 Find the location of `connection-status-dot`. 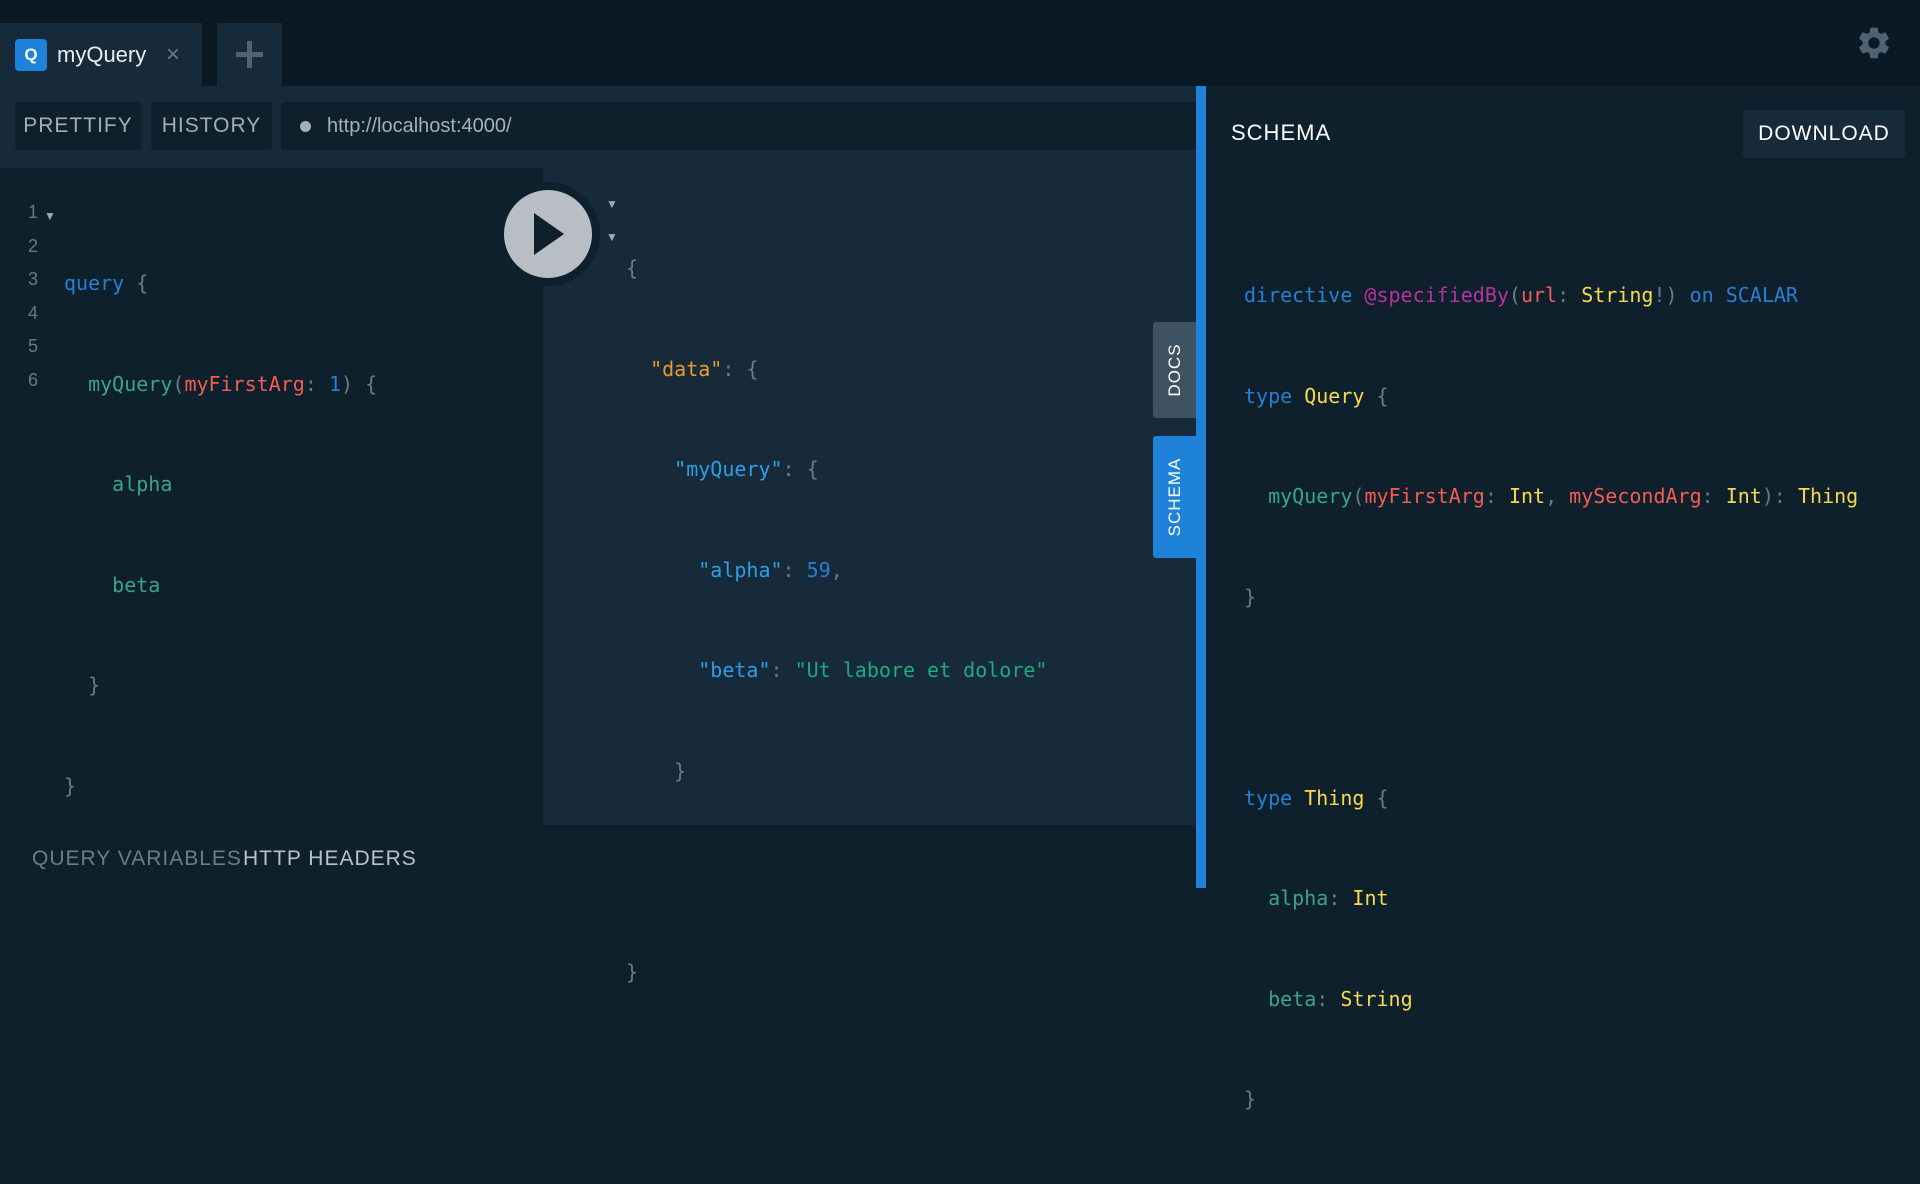

connection-status-dot is located at coordinates (305, 126).